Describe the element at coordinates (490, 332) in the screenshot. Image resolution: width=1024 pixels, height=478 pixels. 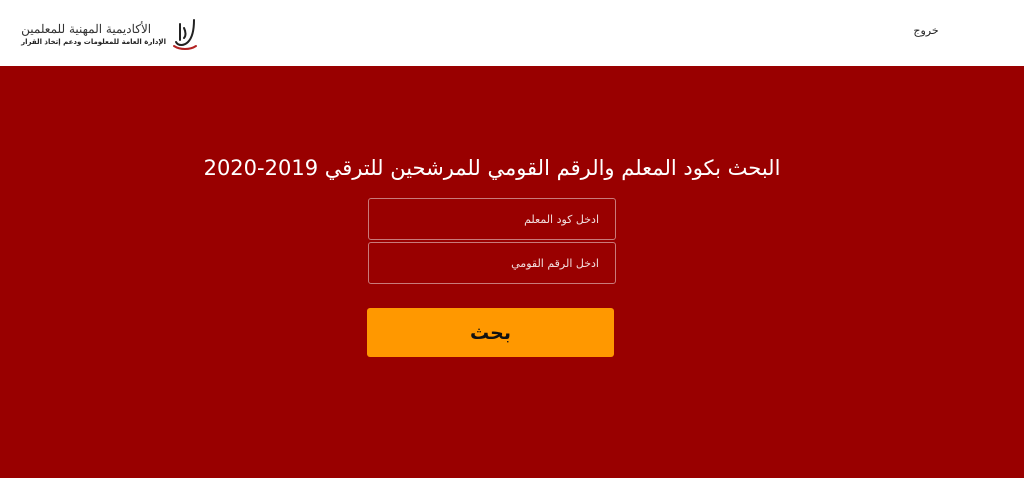
I see `search-button: بحث` at that location.